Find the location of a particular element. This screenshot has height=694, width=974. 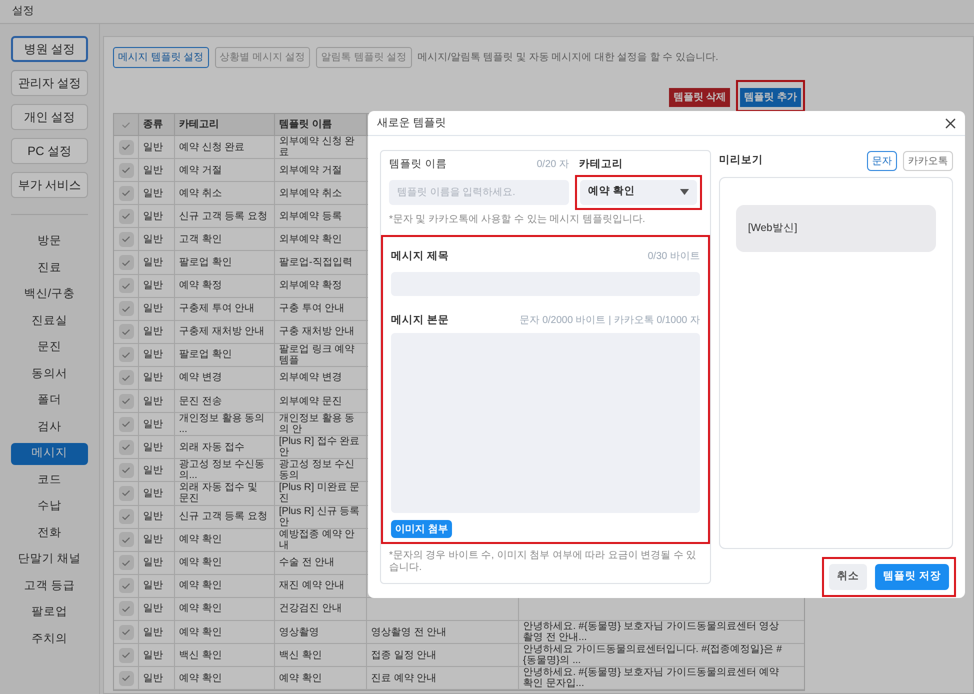

table-cell-text: 개인정보 활용 동의 안 is located at coordinates (317, 424).